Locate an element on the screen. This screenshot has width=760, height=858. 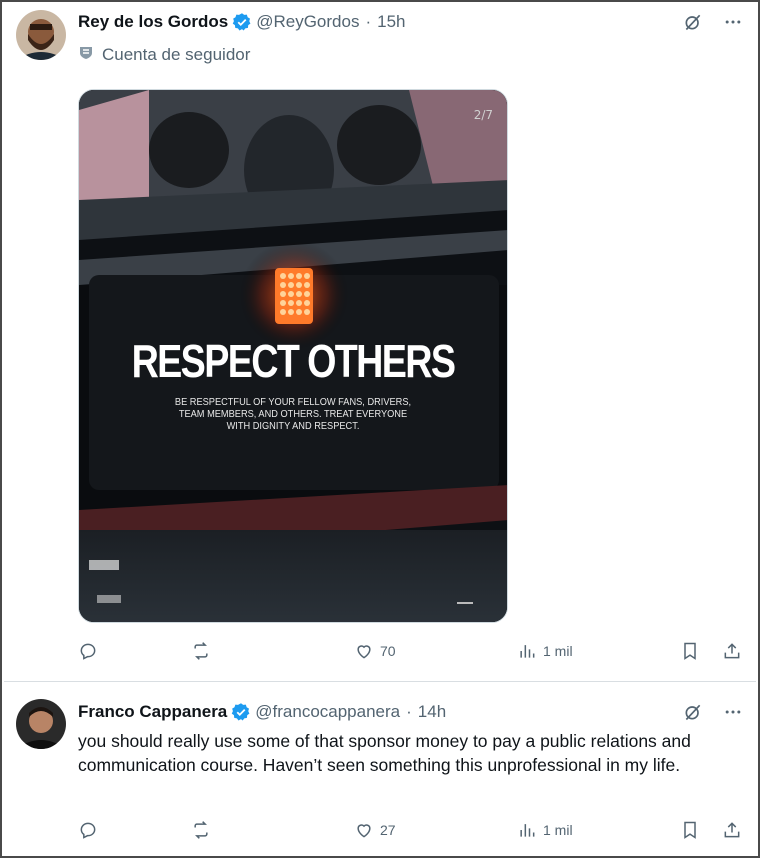
tweet-header: Franco Cappanera @francocappanera · 14h is located at coordinates (411, 712).